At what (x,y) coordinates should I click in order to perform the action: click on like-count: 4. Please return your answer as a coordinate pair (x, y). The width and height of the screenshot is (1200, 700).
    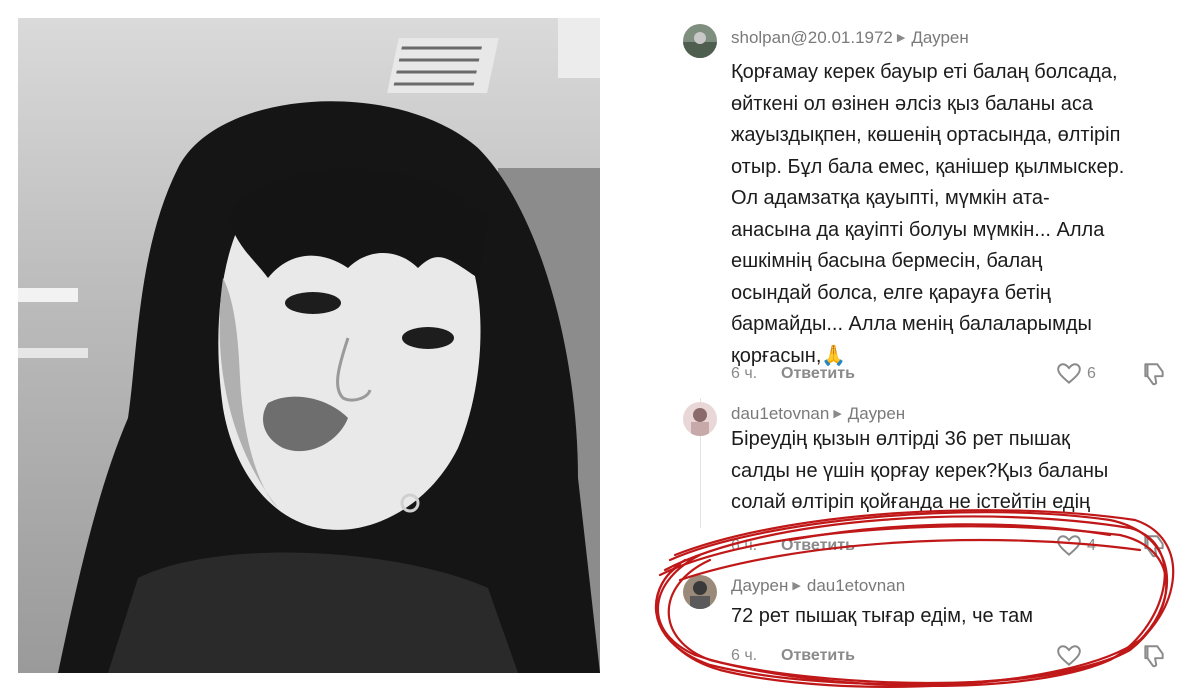
    Looking at the image, I should click on (1091, 545).